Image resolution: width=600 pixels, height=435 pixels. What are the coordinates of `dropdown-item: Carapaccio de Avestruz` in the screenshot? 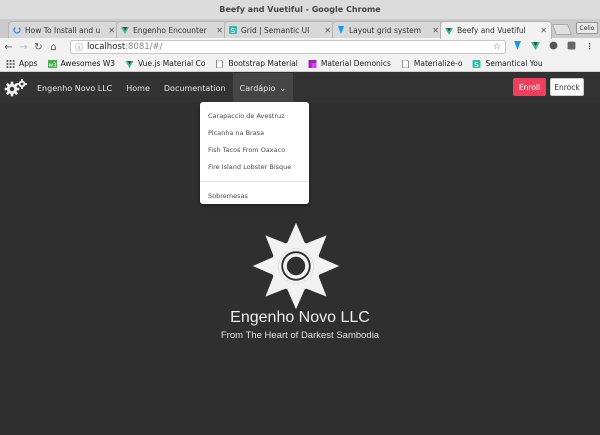 It's located at (254, 116).